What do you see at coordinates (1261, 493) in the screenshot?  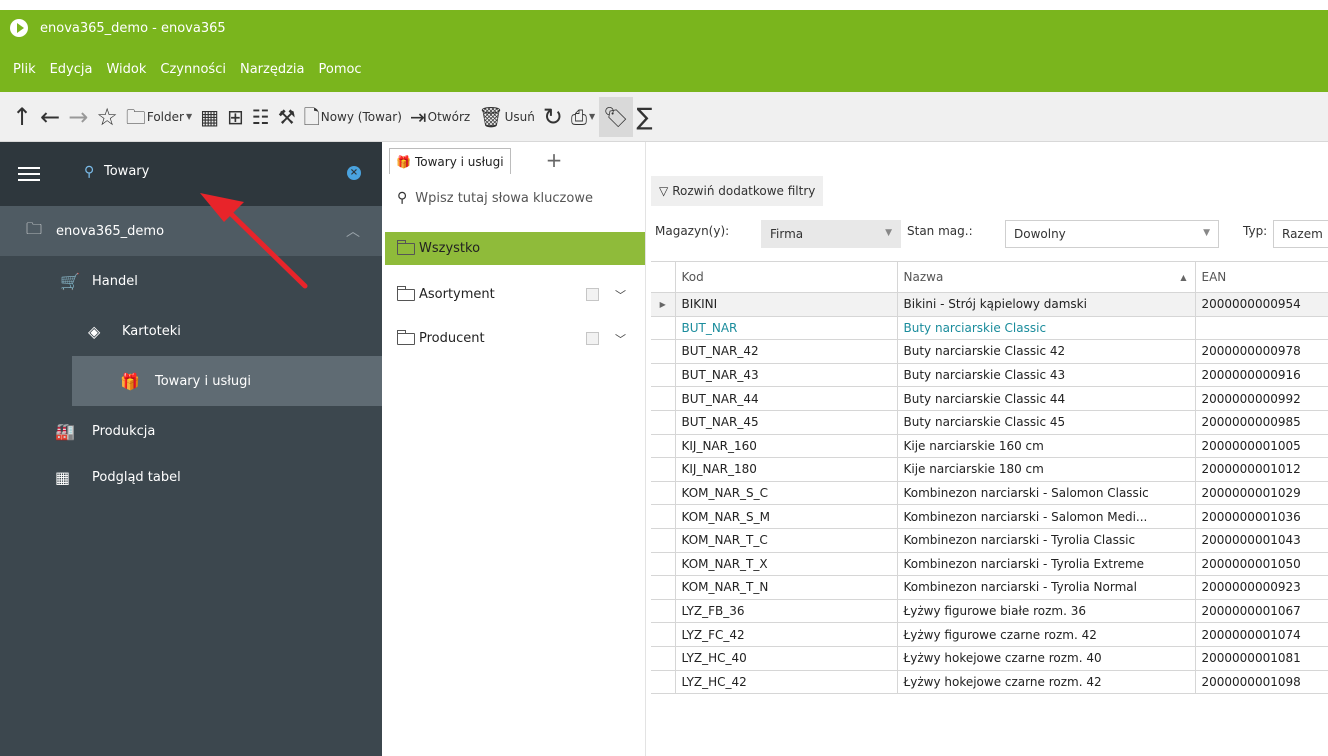 I see `cell-ean: 2000000001029` at bounding box center [1261, 493].